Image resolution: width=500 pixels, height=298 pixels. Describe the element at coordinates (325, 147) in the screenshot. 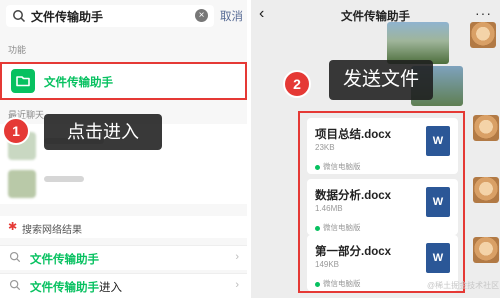

I see `file-size: 23KB` at that location.